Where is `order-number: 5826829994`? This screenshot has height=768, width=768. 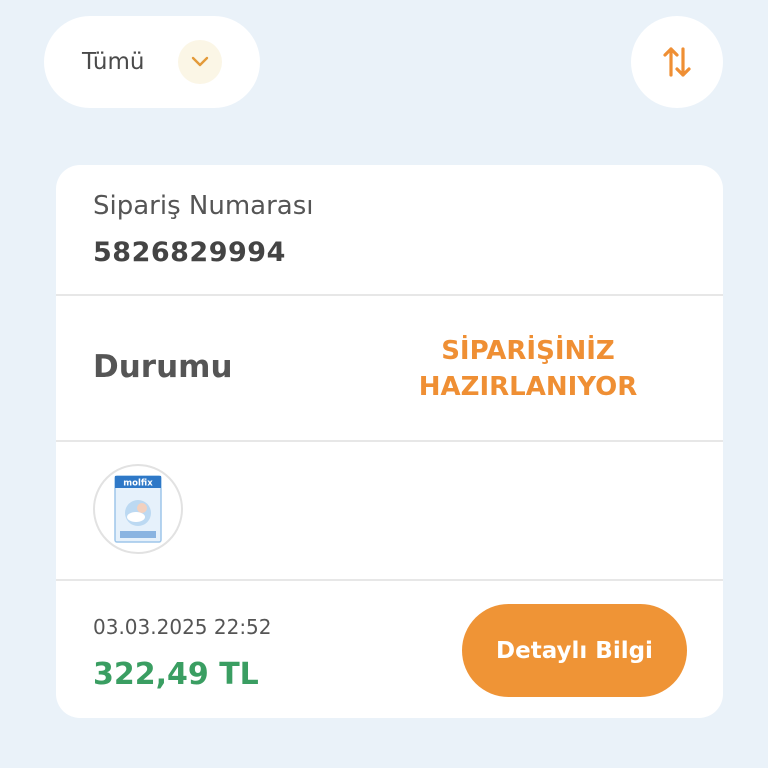 order-number: 5826829994 is located at coordinates (189, 252).